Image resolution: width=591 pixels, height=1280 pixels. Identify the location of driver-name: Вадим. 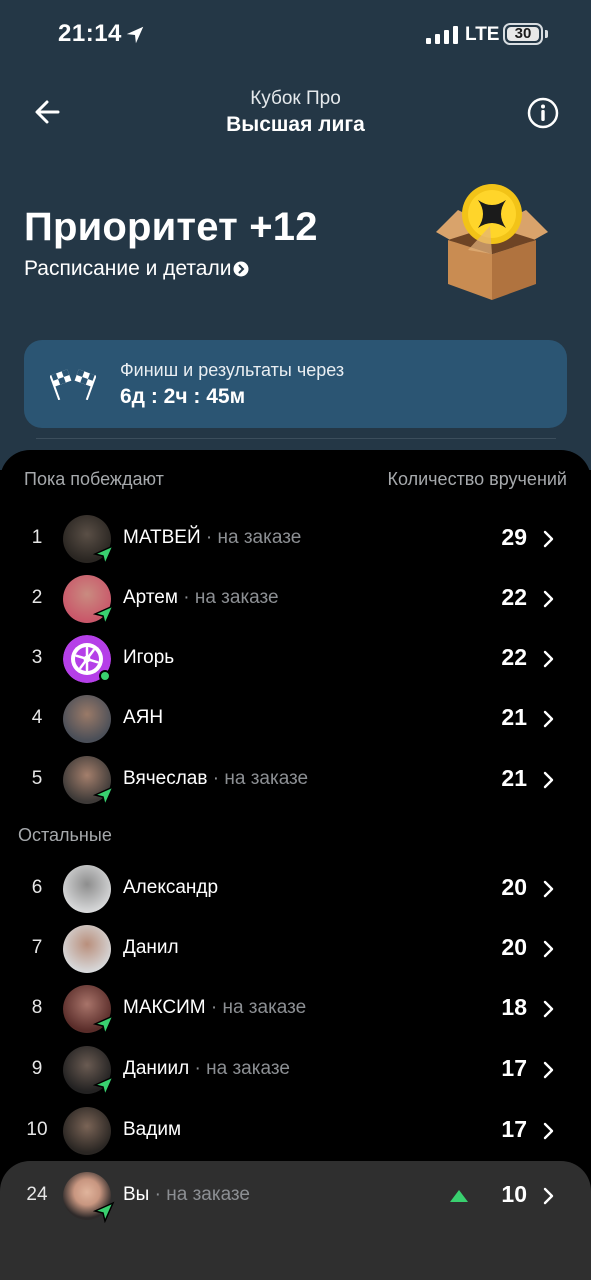
(152, 1129).